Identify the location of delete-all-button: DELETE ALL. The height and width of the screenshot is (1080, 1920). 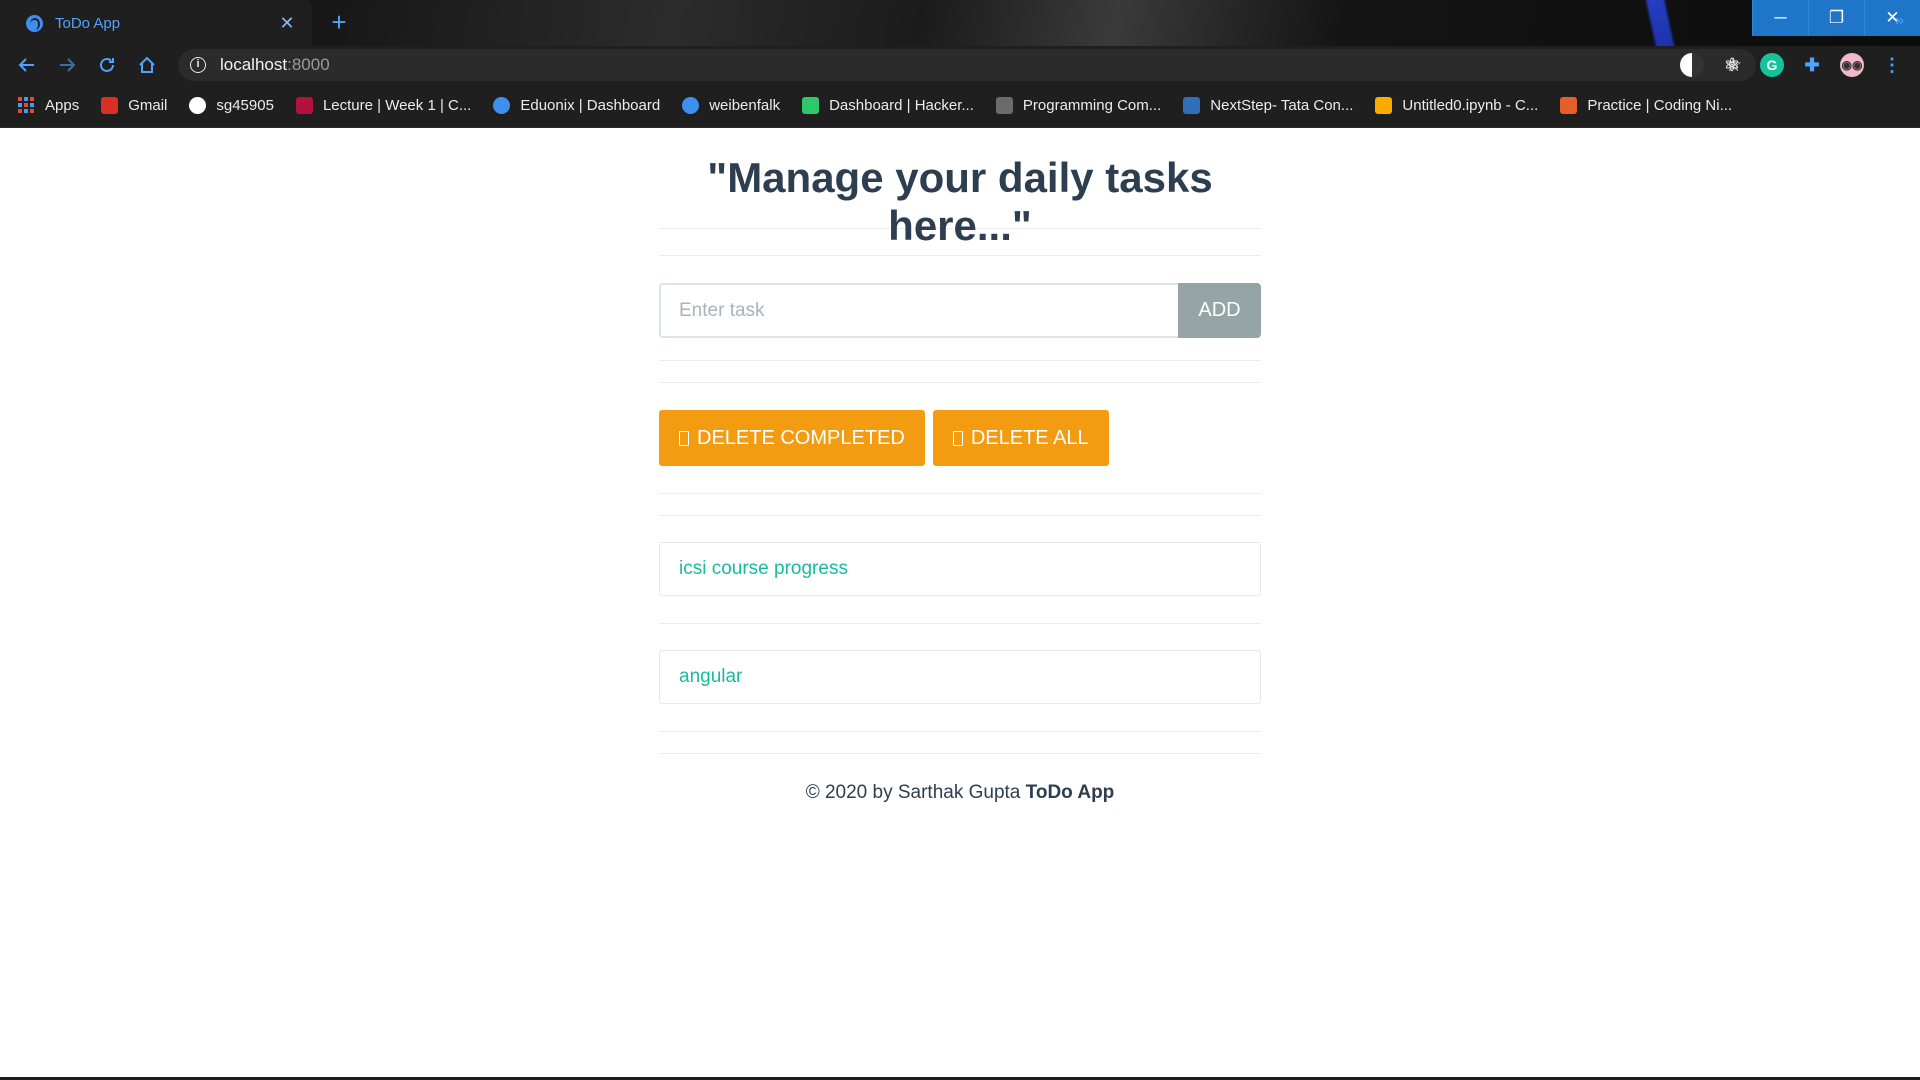
(1020, 438).